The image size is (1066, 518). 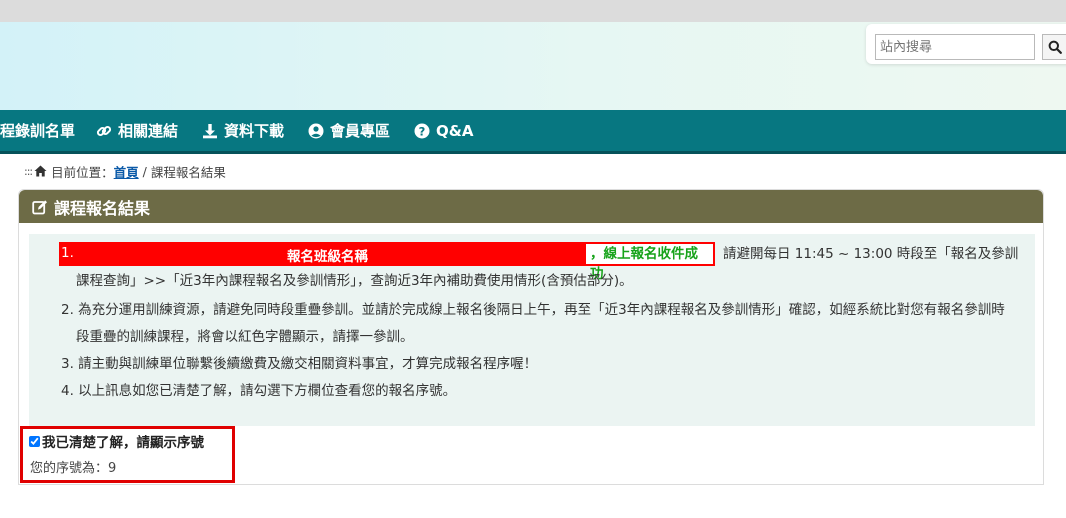 What do you see at coordinates (259, 391) in the screenshot?
I see `notice-item-4: 4. 以上訊息如您已清楚了解，請勾選下方欄位查看您的報名序號。` at bounding box center [259, 391].